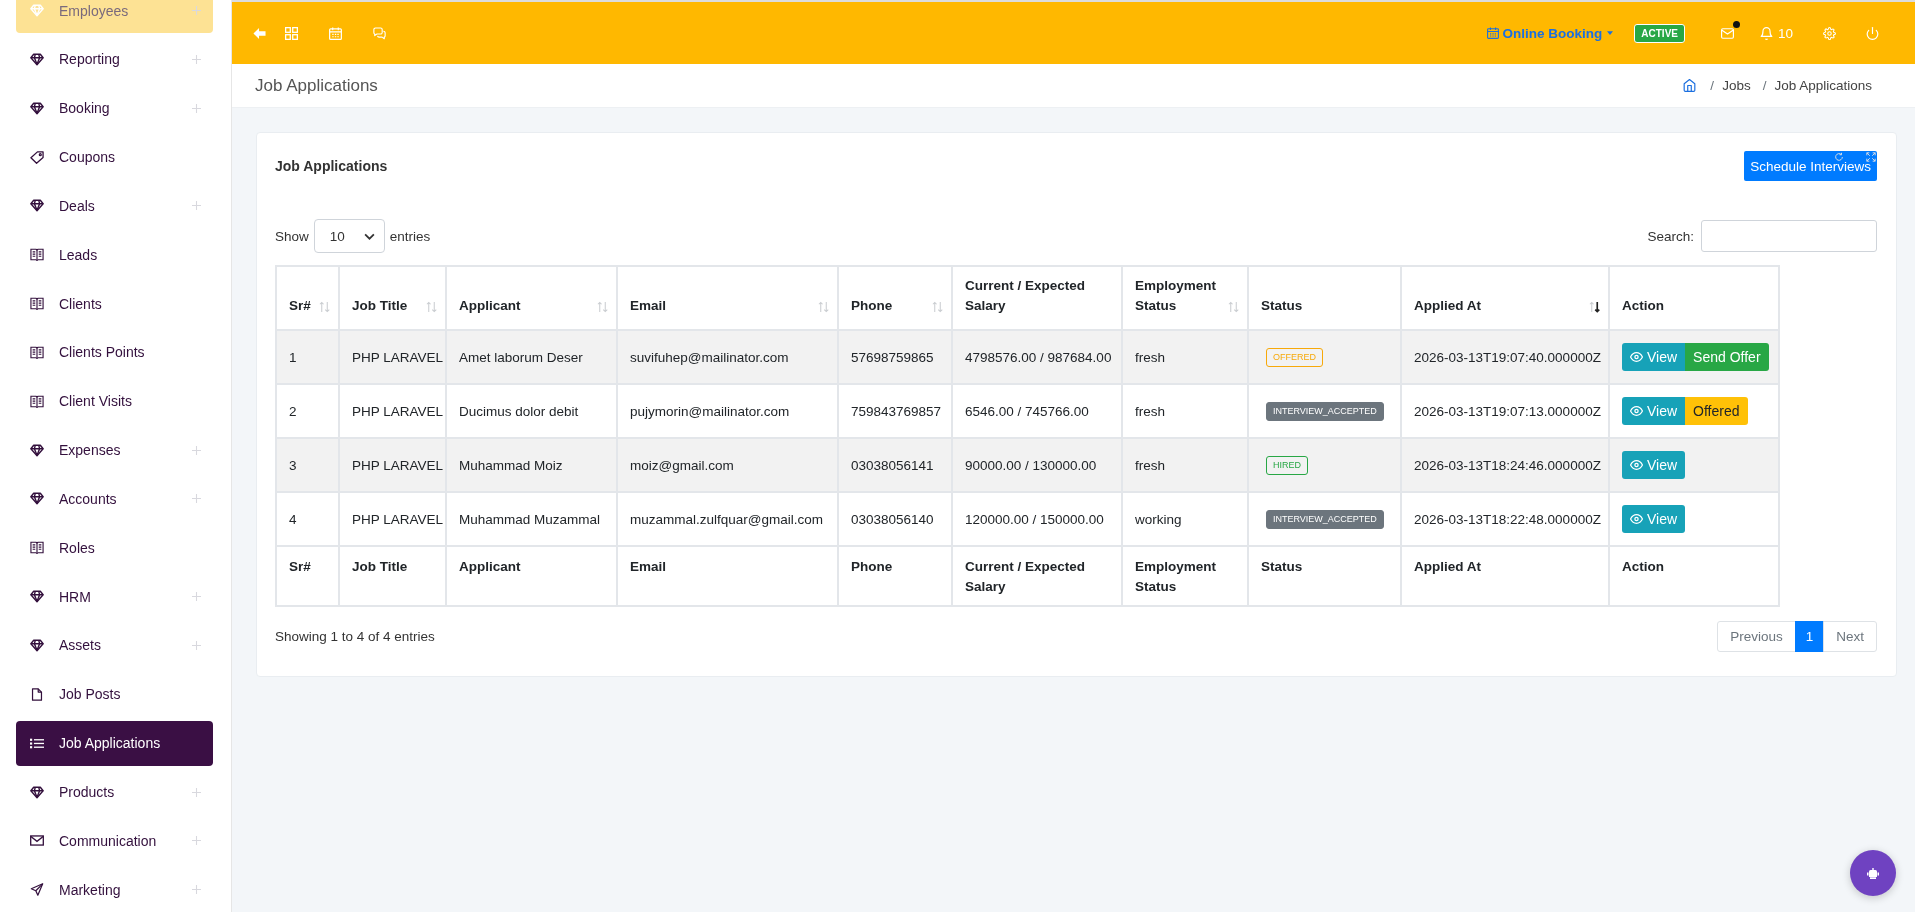  Describe the element at coordinates (37, 841) in the screenshot. I see `envelope-icon` at that location.